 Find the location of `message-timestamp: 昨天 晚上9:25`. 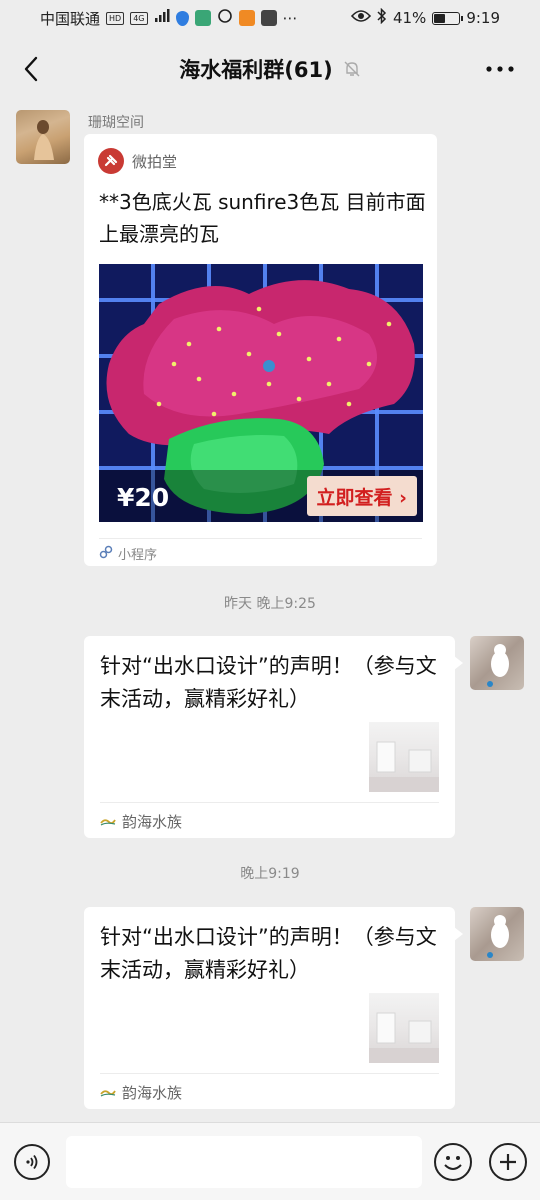

message-timestamp: 昨天 晚上9:25 is located at coordinates (270, 604).